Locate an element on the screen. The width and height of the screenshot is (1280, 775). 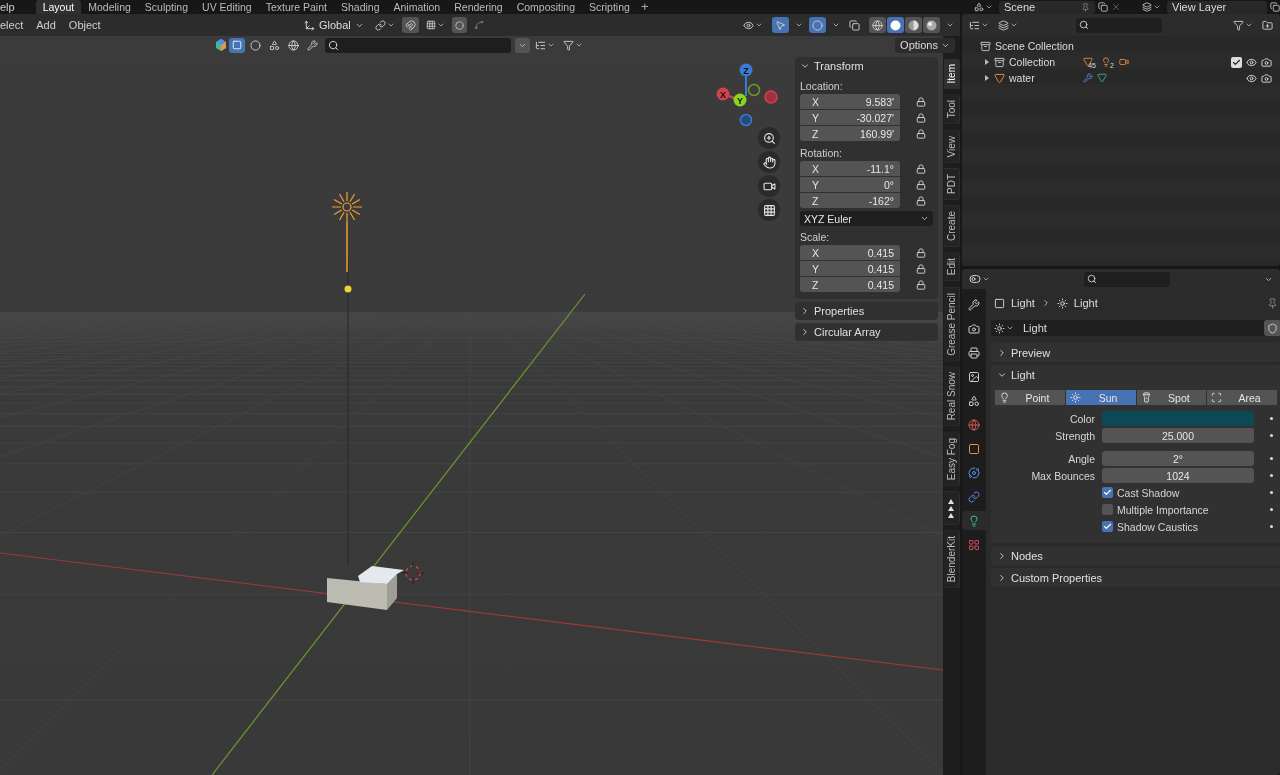
scene-field: Scene is located at coordinates (1047, 7).